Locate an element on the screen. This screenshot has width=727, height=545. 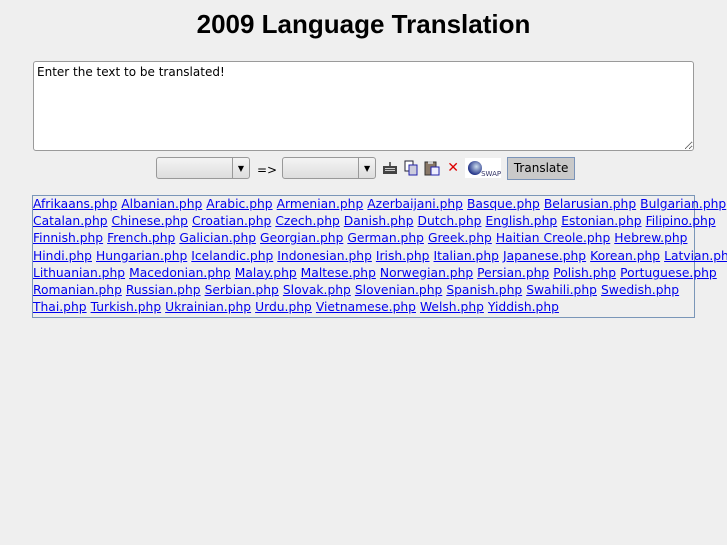
swap-label: SWAP is located at coordinates (491, 174).